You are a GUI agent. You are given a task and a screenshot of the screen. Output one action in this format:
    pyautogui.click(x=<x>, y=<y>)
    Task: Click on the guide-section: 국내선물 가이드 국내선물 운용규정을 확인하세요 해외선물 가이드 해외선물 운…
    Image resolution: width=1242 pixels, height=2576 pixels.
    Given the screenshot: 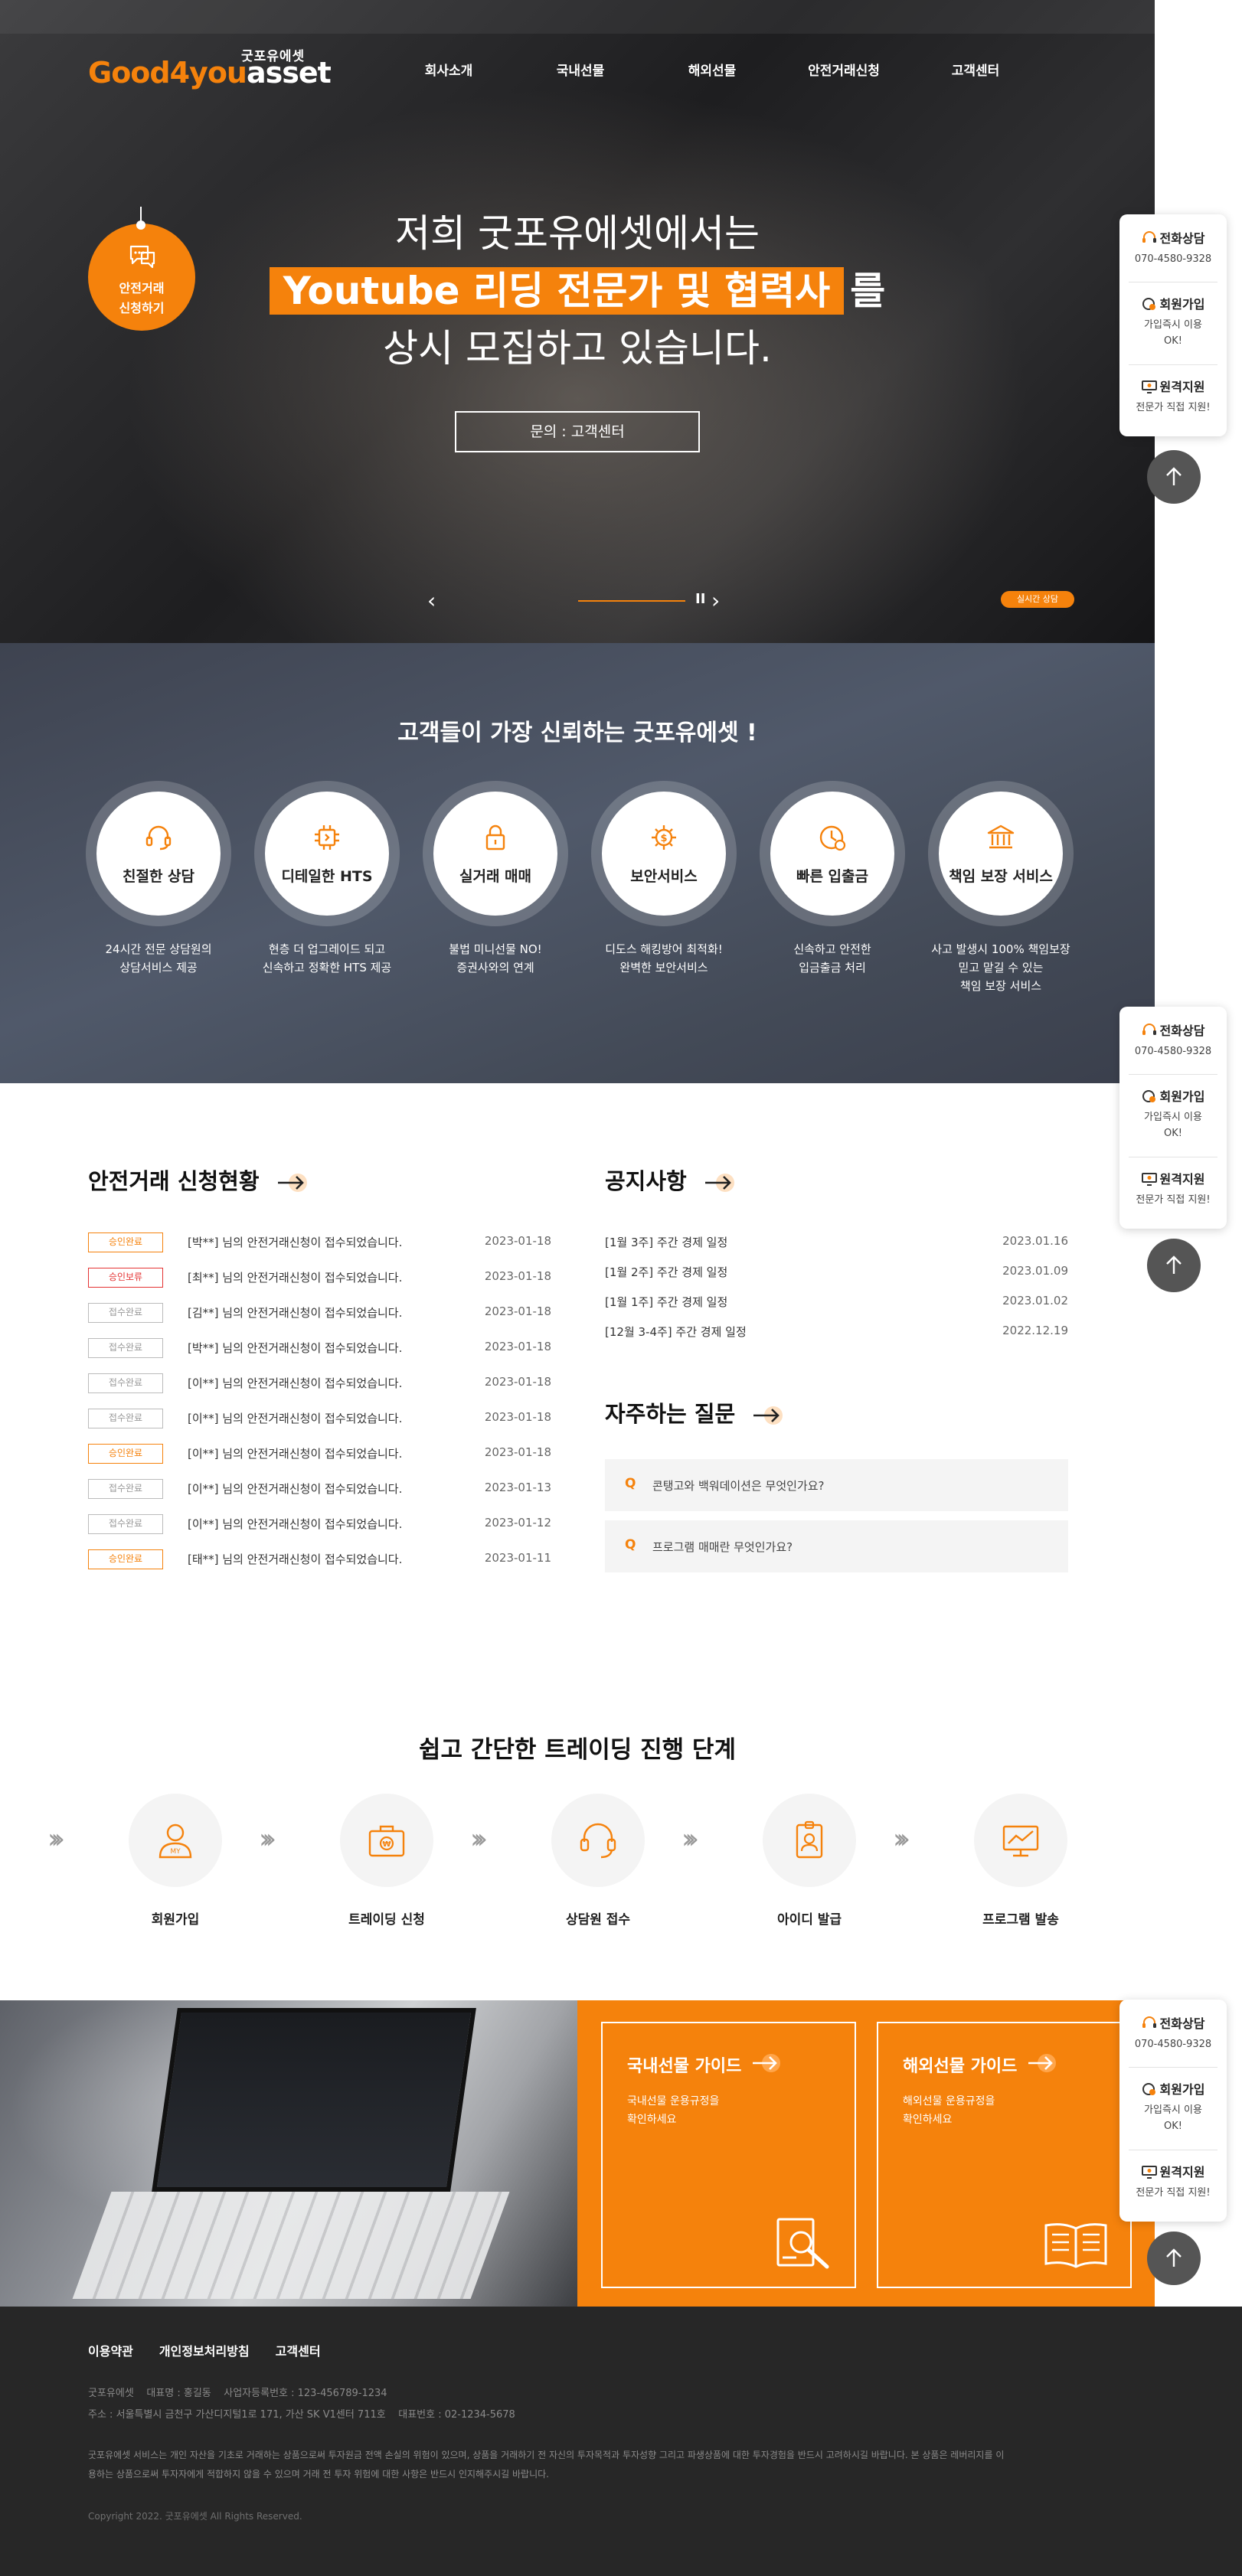 What is the action you would take?
    pyautogui.click(x=866, y=2153)
    